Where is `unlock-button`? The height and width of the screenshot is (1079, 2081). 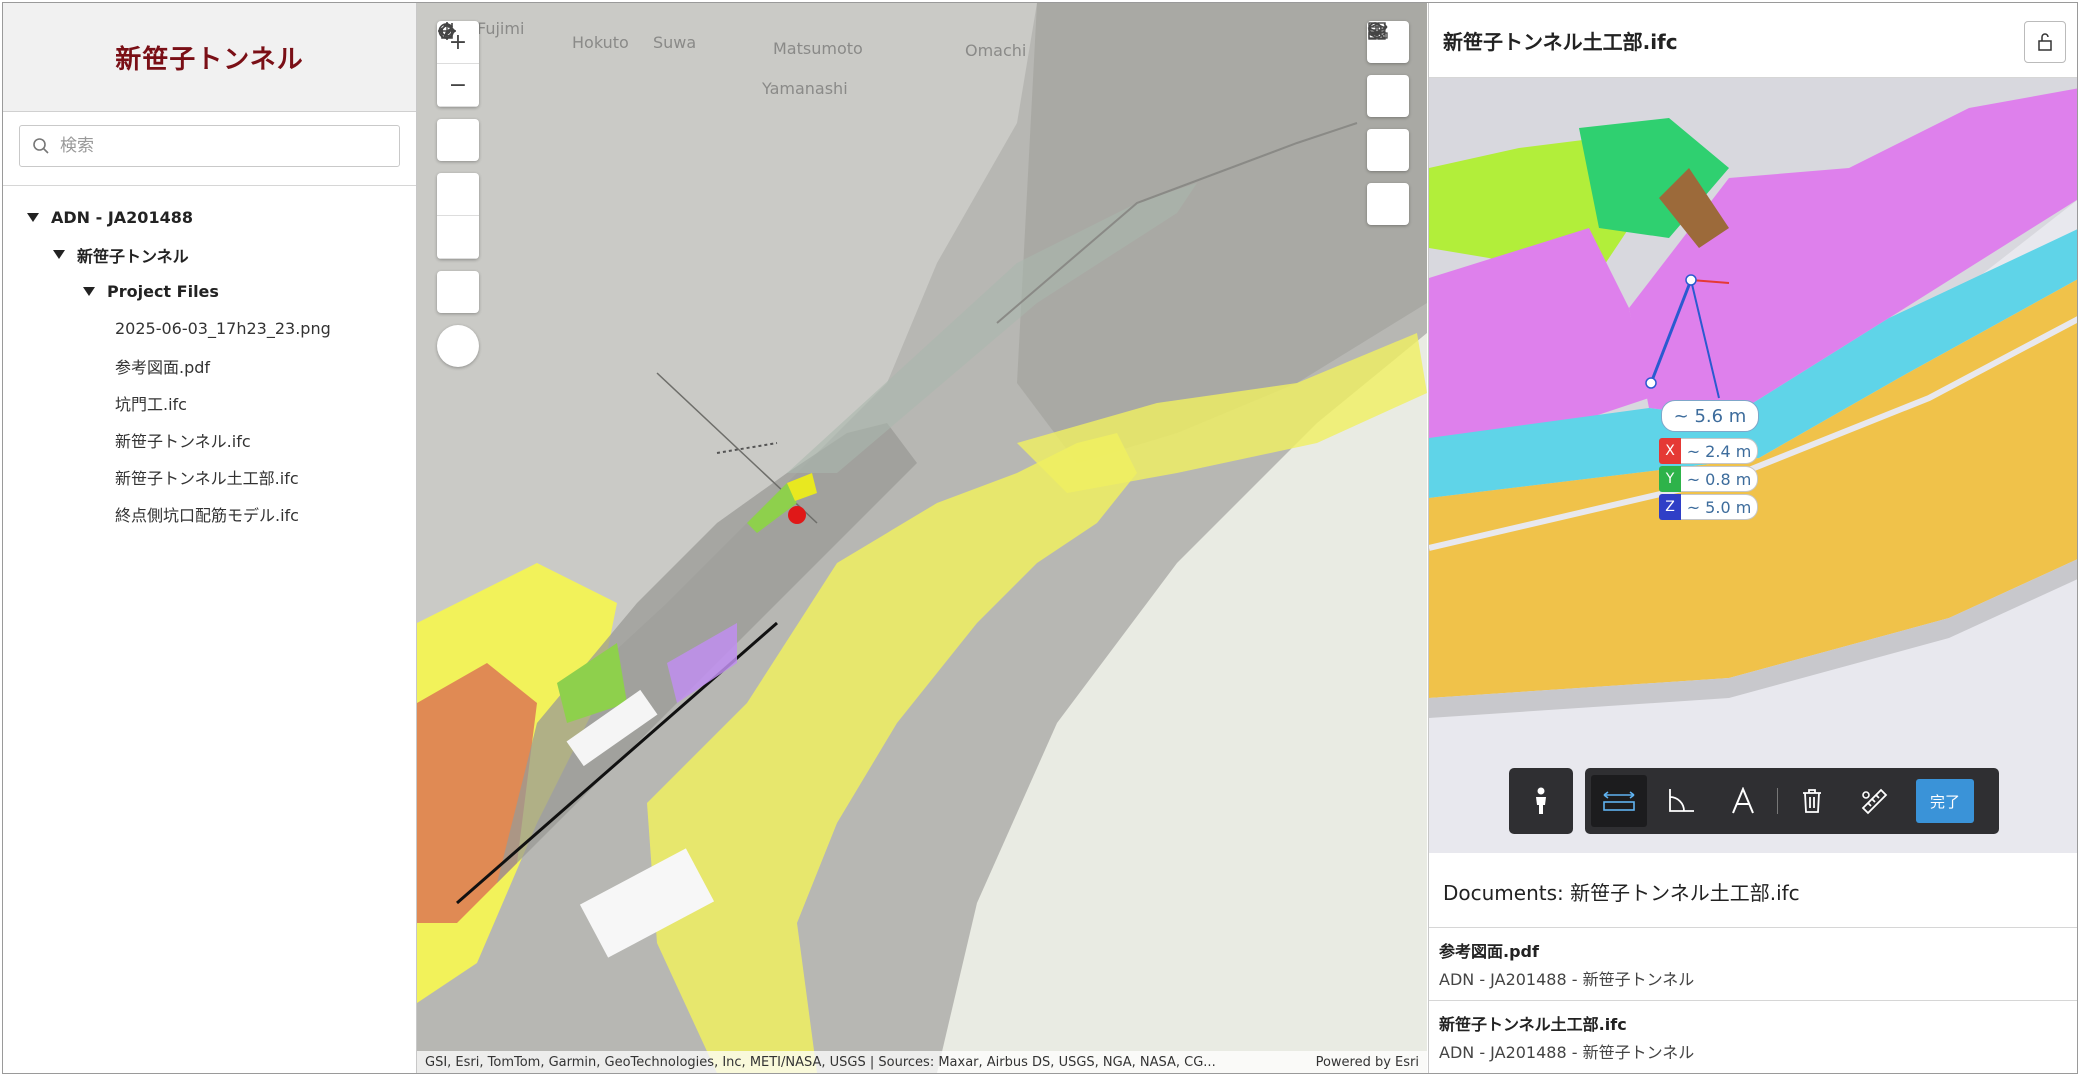 unlock-button is located at coordinates (2045, 42).